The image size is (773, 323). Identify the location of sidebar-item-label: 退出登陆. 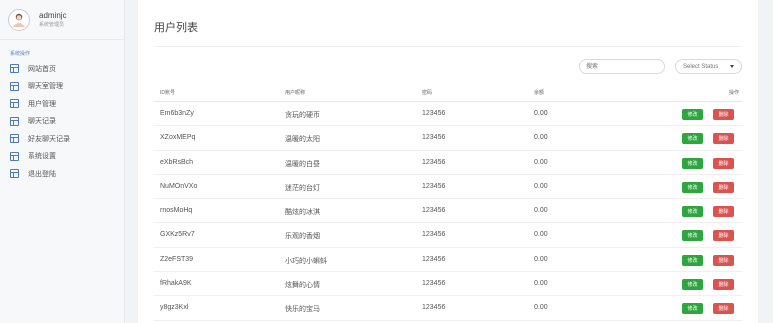
(42, 174).